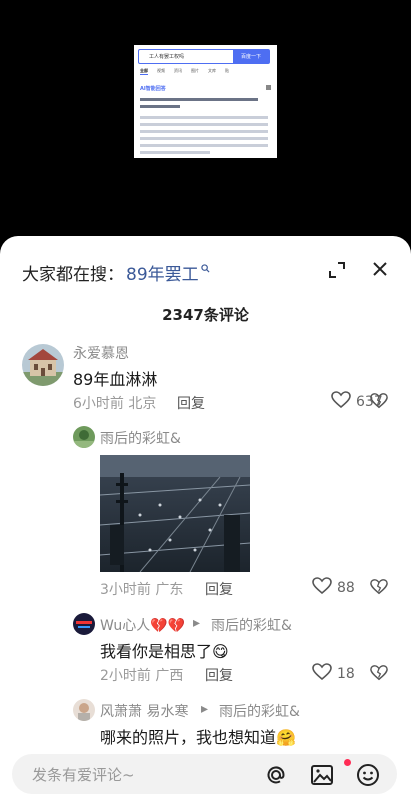  I want to click on search-bar-image: 工人有罢工权吗 百度一下, so click(204, 56).